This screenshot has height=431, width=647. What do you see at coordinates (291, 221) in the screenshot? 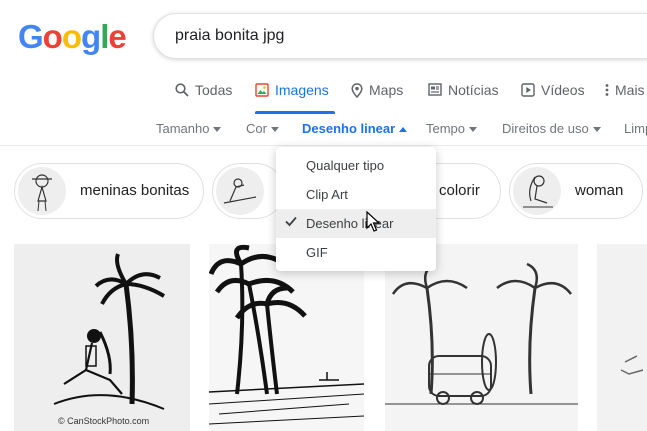
I see `check-icon` at bounding box center [291, 221].